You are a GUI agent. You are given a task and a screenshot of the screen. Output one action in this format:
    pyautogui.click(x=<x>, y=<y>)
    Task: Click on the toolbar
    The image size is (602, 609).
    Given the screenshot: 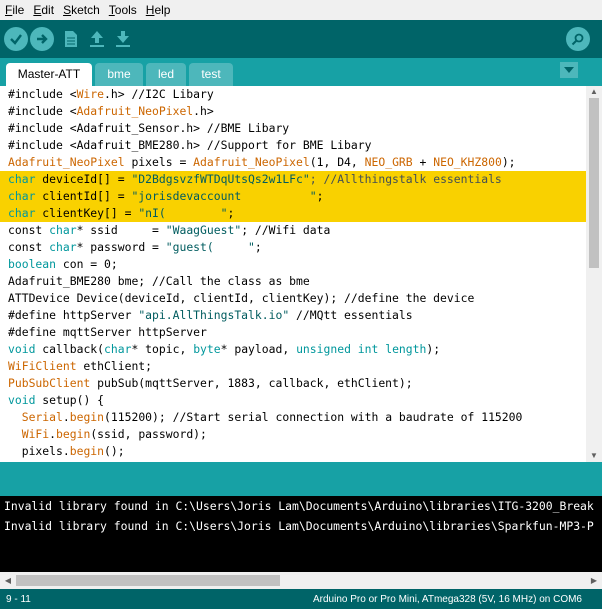 What is the action you would take?
    pyautogui.click(x=301, y=39)
    